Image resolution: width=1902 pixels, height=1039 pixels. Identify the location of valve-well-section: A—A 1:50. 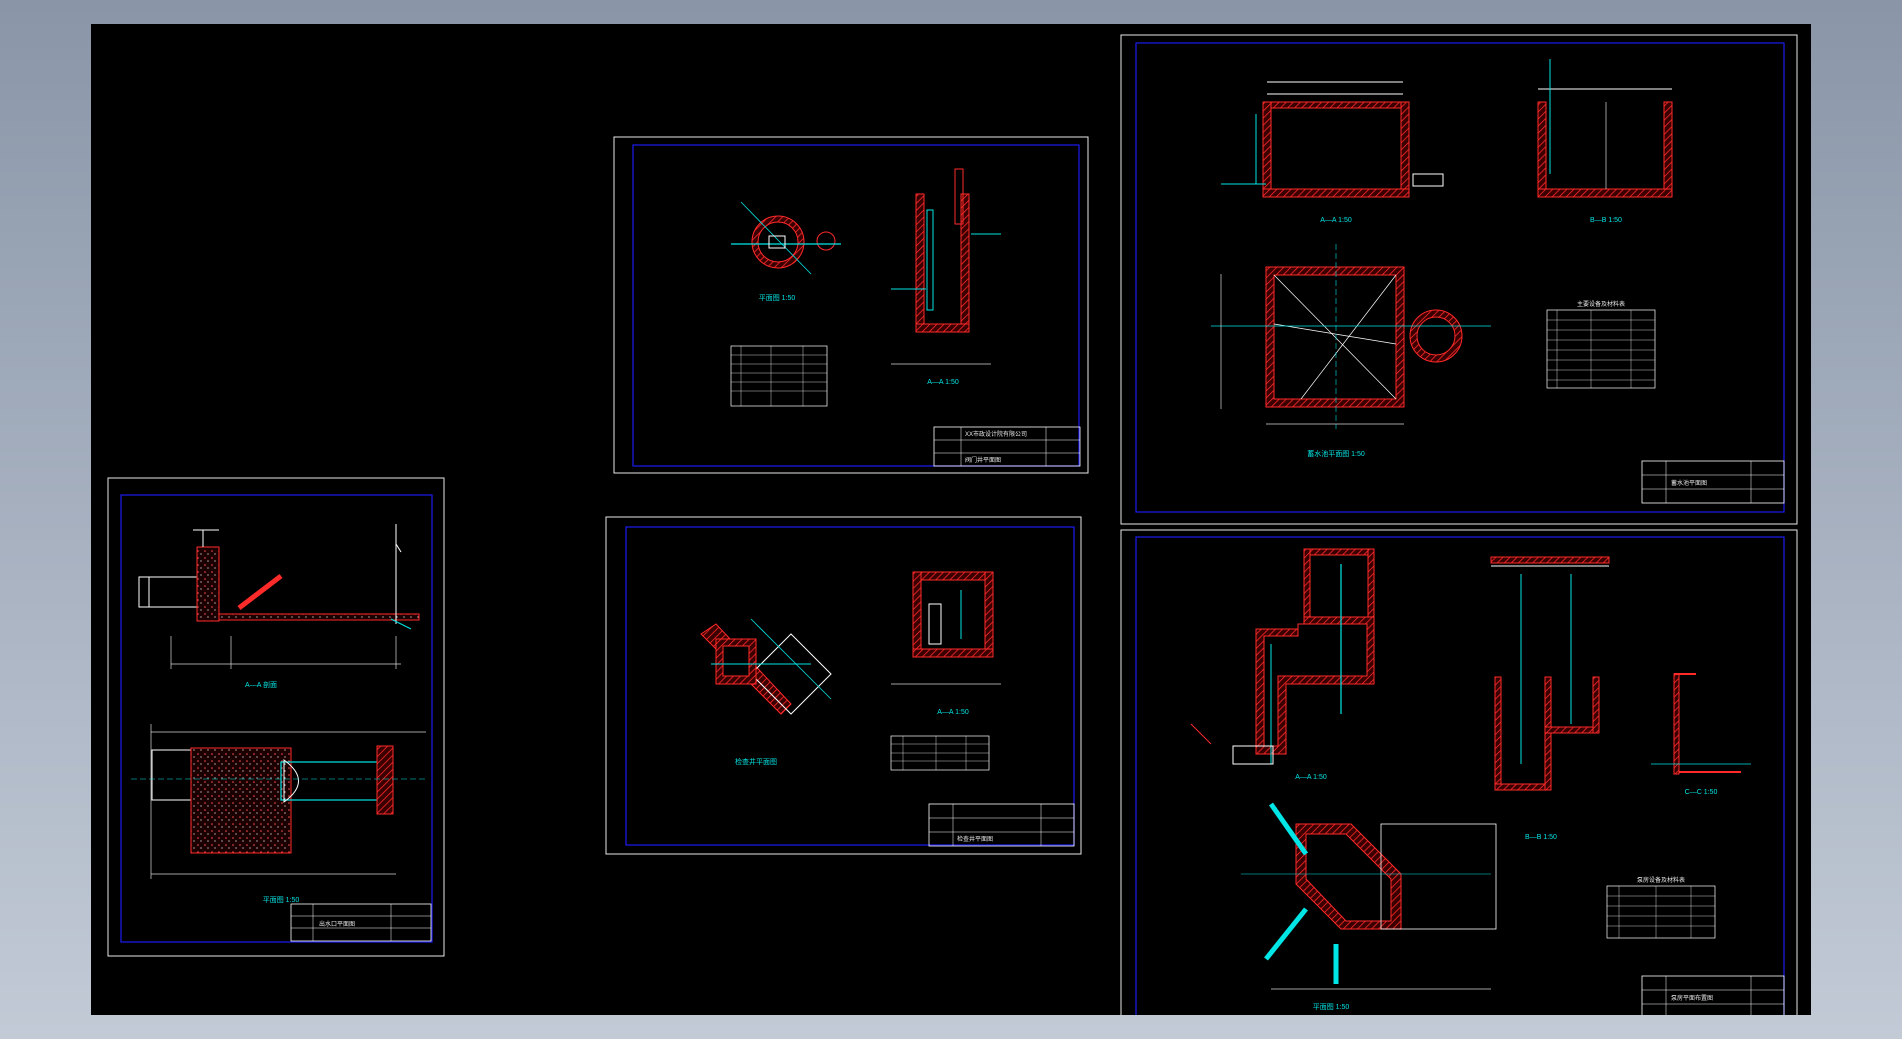
(946, 277).